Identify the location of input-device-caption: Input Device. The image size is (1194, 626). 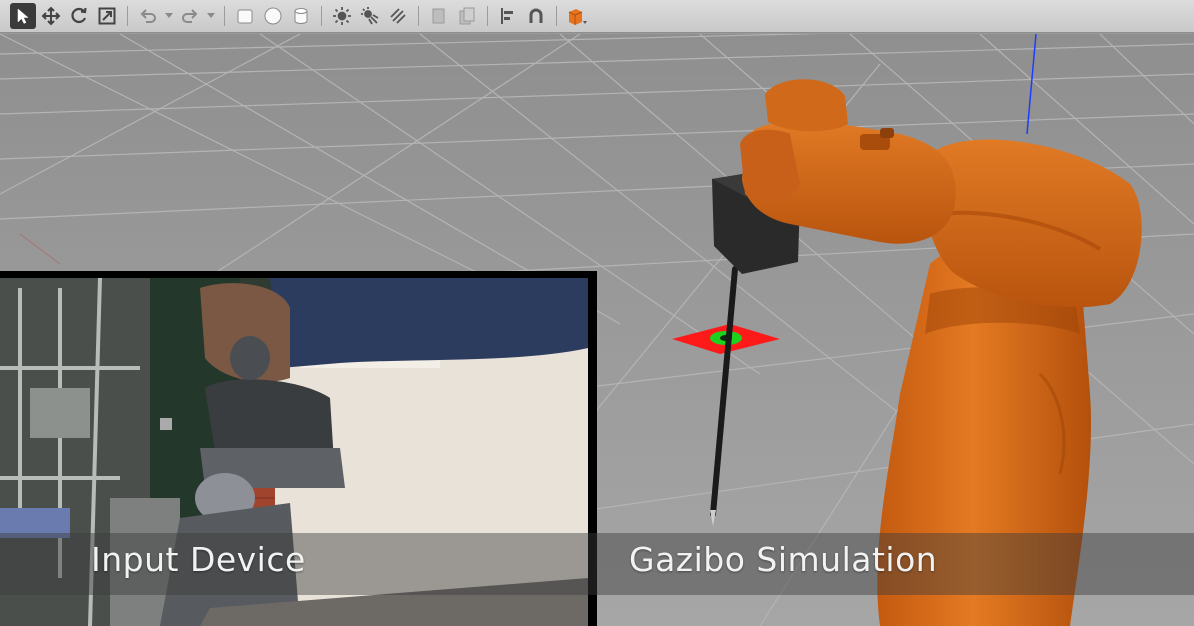
(198, 559).